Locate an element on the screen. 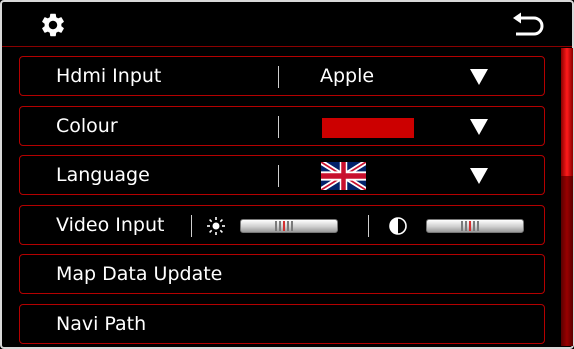  navi-path-row: Navi Path is located at coordinates (282, 324).